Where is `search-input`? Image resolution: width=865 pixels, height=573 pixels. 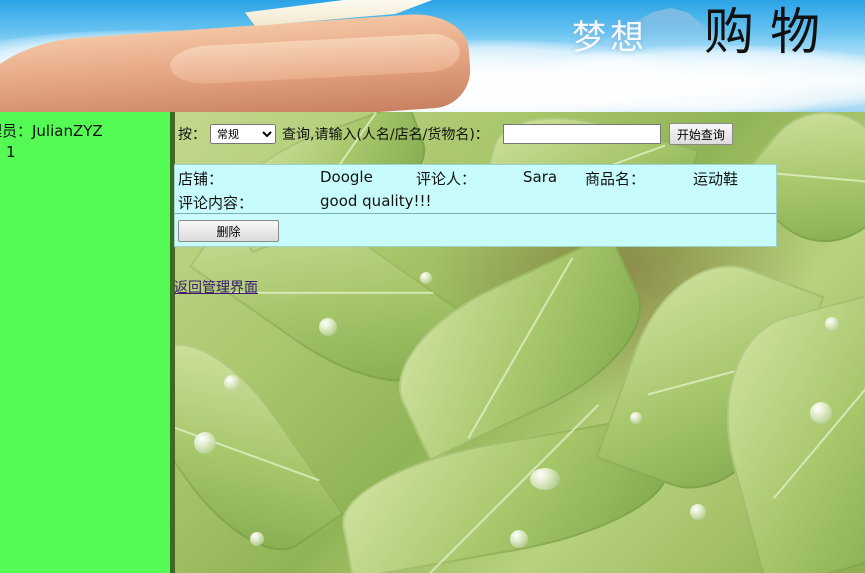
search-input is located at coordinates (581, 134).